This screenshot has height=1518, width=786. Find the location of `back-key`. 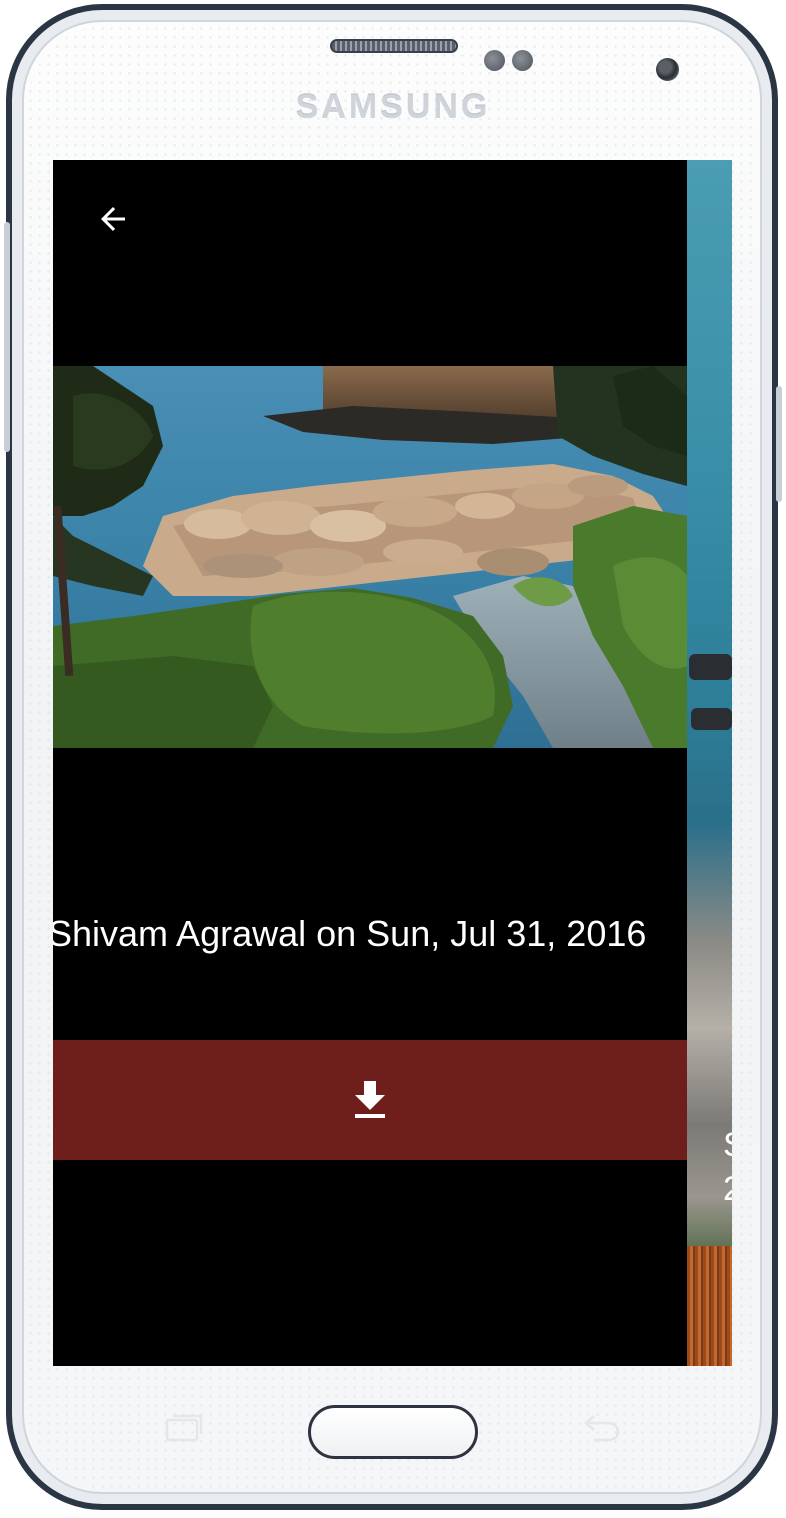

back-key is located at coordinates (601, 1427).